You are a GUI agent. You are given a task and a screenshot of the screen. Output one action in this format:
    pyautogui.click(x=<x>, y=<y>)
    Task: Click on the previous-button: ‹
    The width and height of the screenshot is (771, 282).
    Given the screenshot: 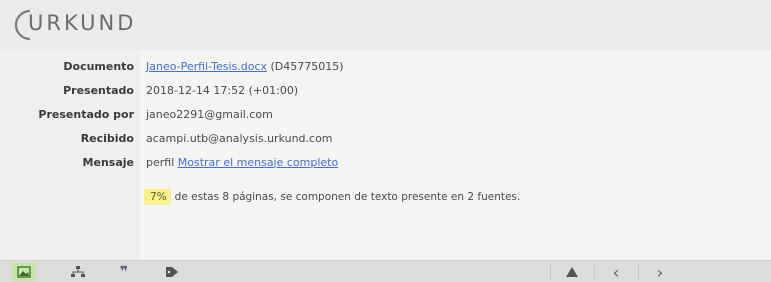 What is the action you would take?
    pyautogui.click(x=616, y=272)
    